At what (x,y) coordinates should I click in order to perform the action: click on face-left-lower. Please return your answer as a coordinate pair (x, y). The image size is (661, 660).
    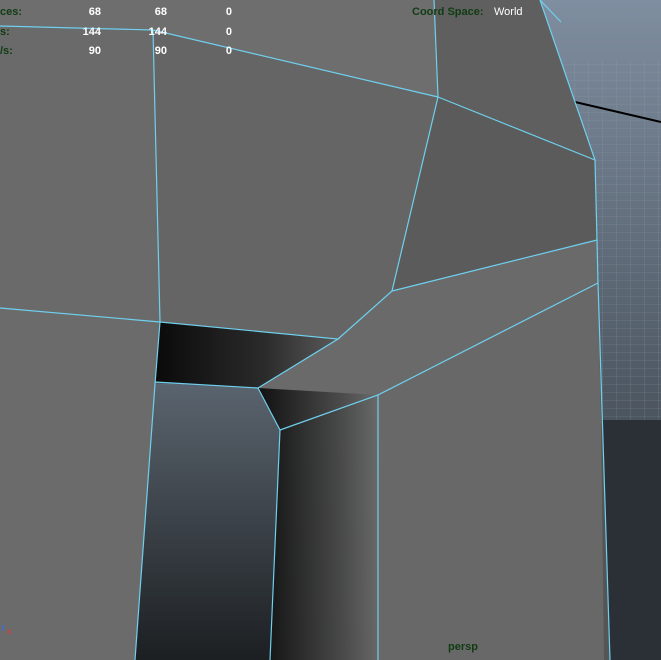
    Looking at the image, I should click on (80, 484).